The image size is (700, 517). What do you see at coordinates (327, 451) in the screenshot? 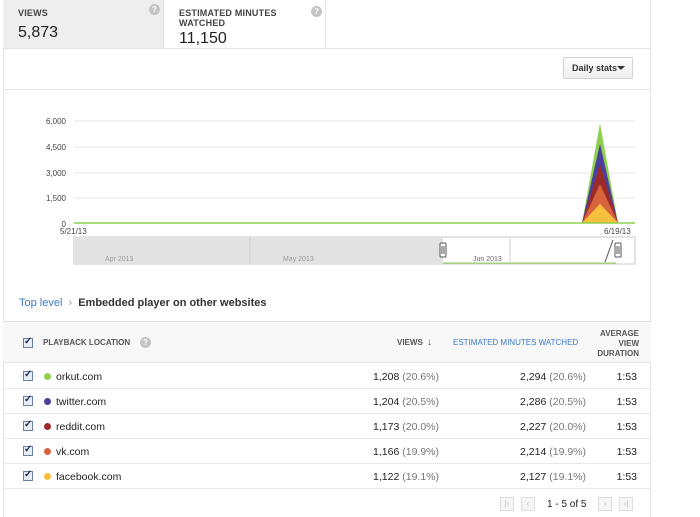
I see `table-row: vk.com1,166 (19.9%)2,214 (19.9%)1:53` at bounding box center [327, 451].